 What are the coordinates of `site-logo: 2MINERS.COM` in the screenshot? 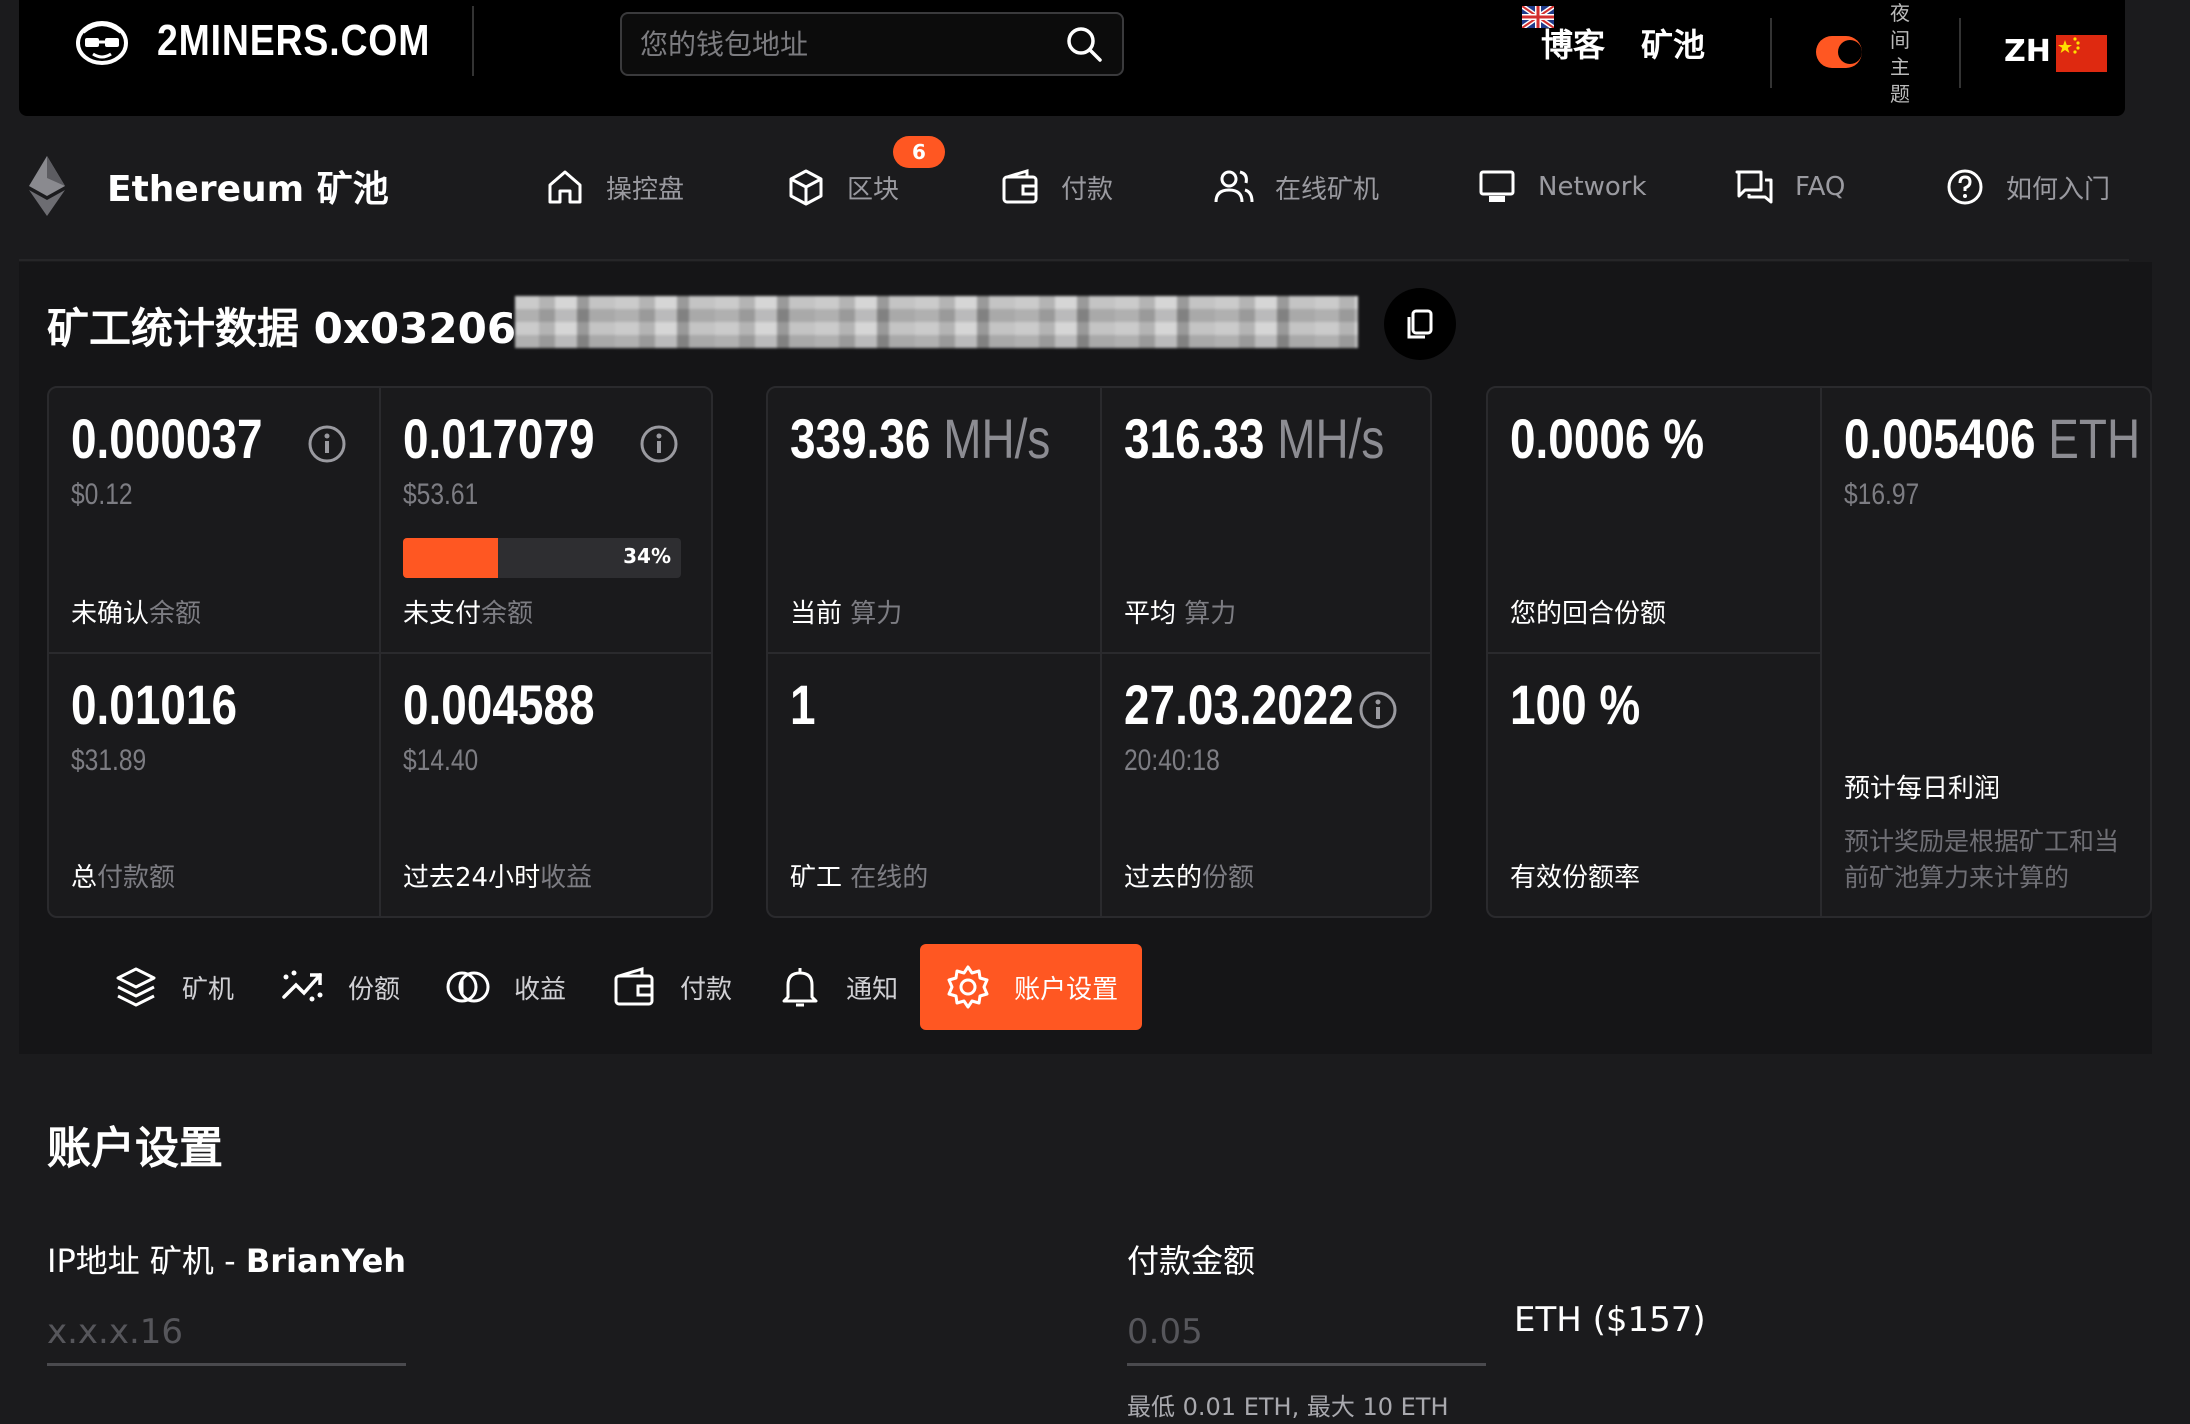 It's located at (274, 41).